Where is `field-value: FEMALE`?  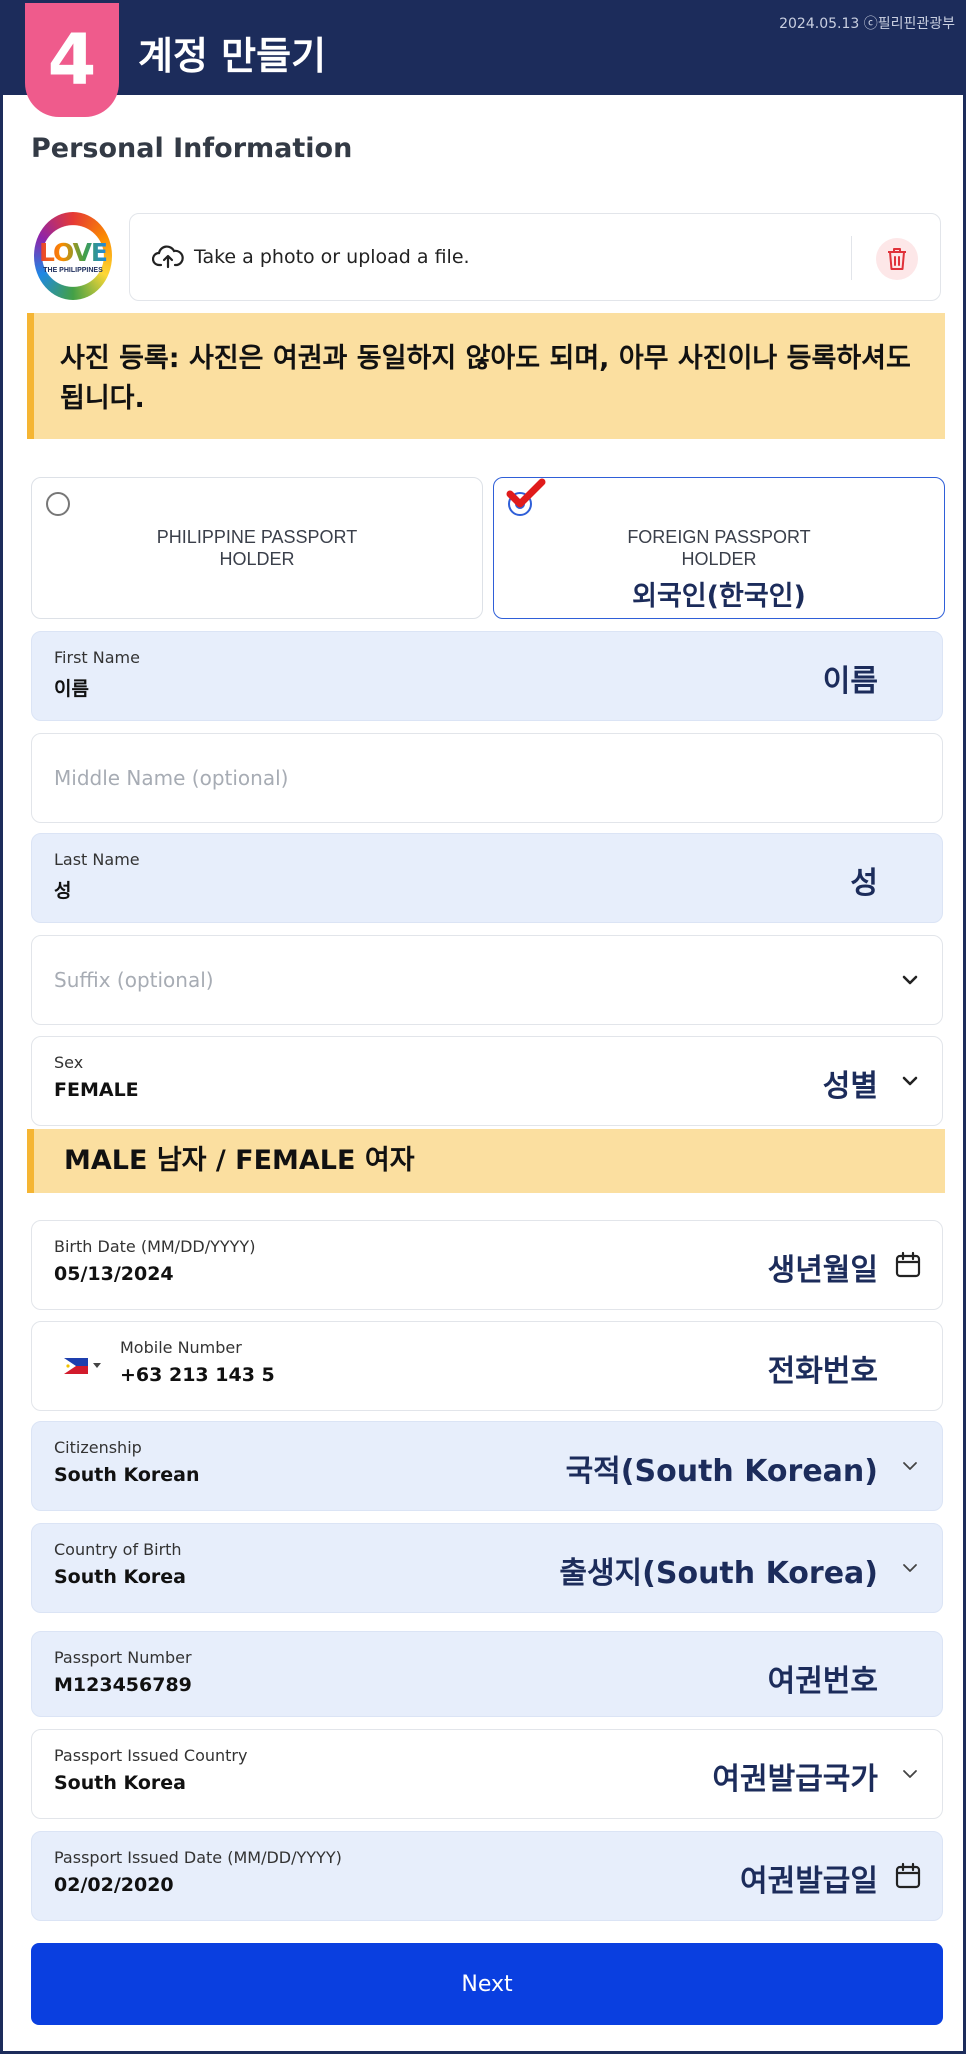 field-value: FEMALE is located at coordinates (96, 1090).